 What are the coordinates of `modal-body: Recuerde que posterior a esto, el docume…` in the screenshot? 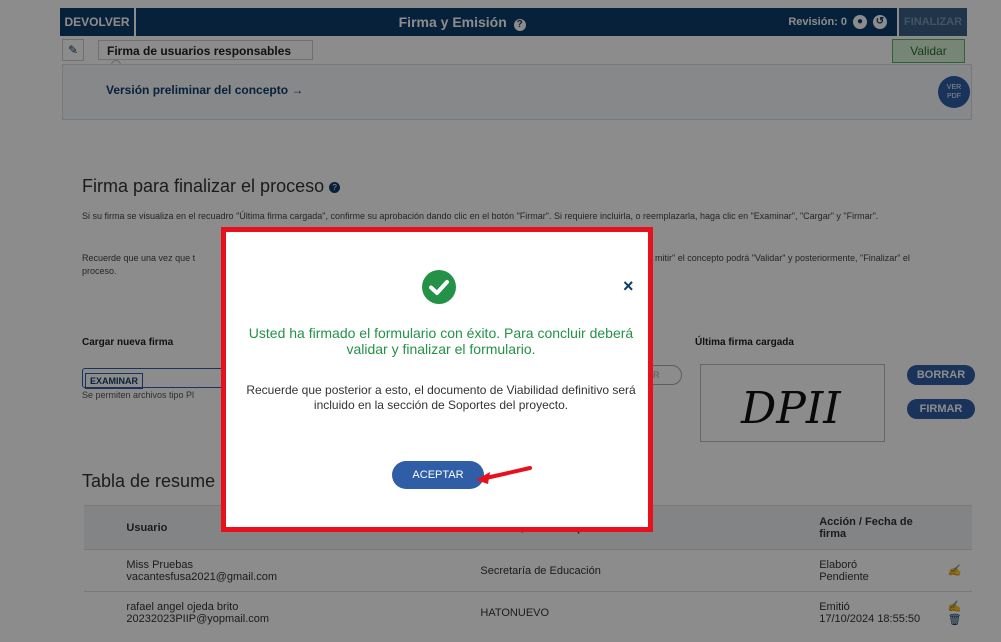 It's located at (441, 397).